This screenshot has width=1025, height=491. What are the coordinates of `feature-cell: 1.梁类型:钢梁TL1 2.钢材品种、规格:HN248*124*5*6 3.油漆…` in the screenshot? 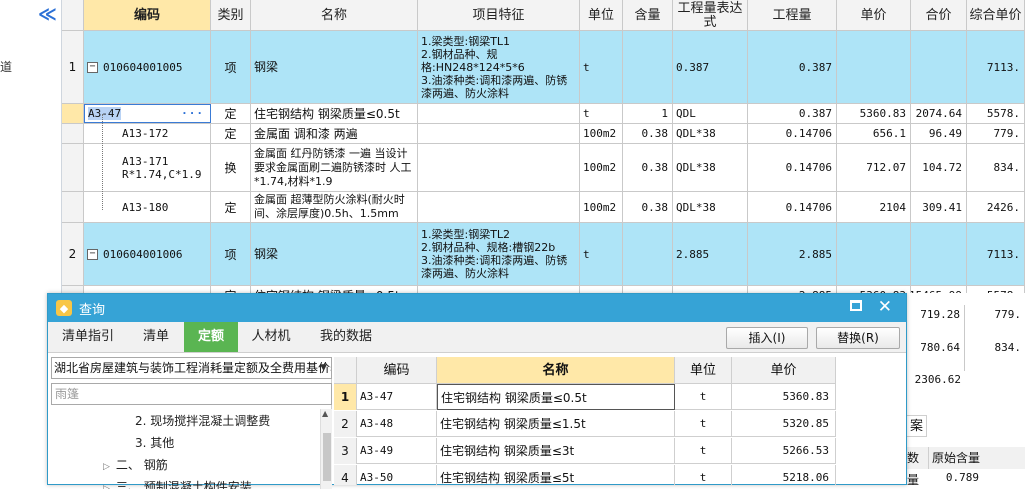 It's located at (499, 67).